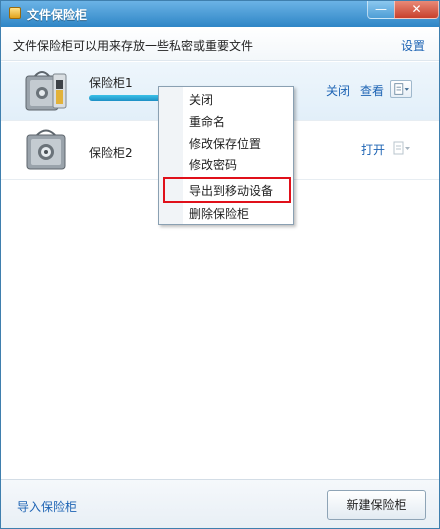 The height and width of the screenshot is (529, 440). What do you see at coordinates (111, 153) in the screenshot?
I see `vault-name: 保险柜2` at bounding box center [111, 153].